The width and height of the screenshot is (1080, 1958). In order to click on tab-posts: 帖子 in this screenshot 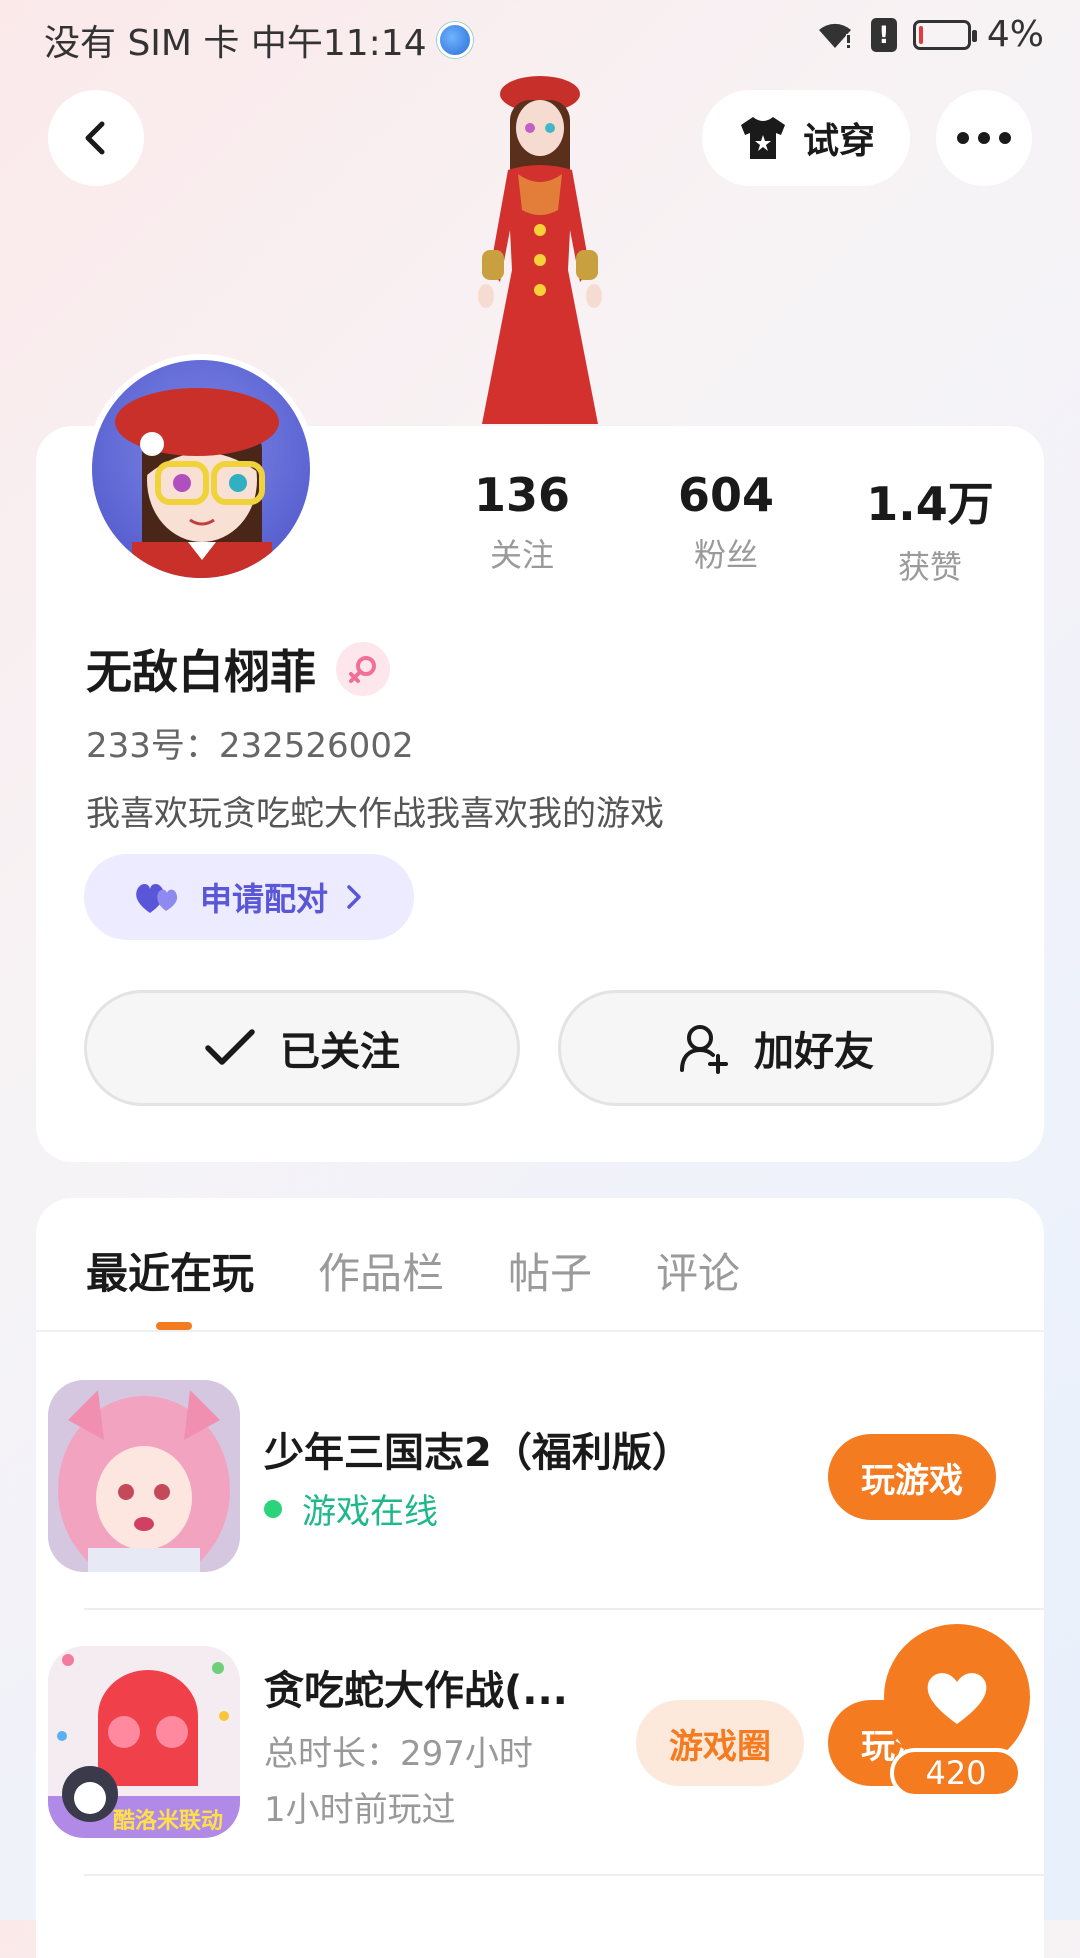, I will do `click(550, 1270)`.